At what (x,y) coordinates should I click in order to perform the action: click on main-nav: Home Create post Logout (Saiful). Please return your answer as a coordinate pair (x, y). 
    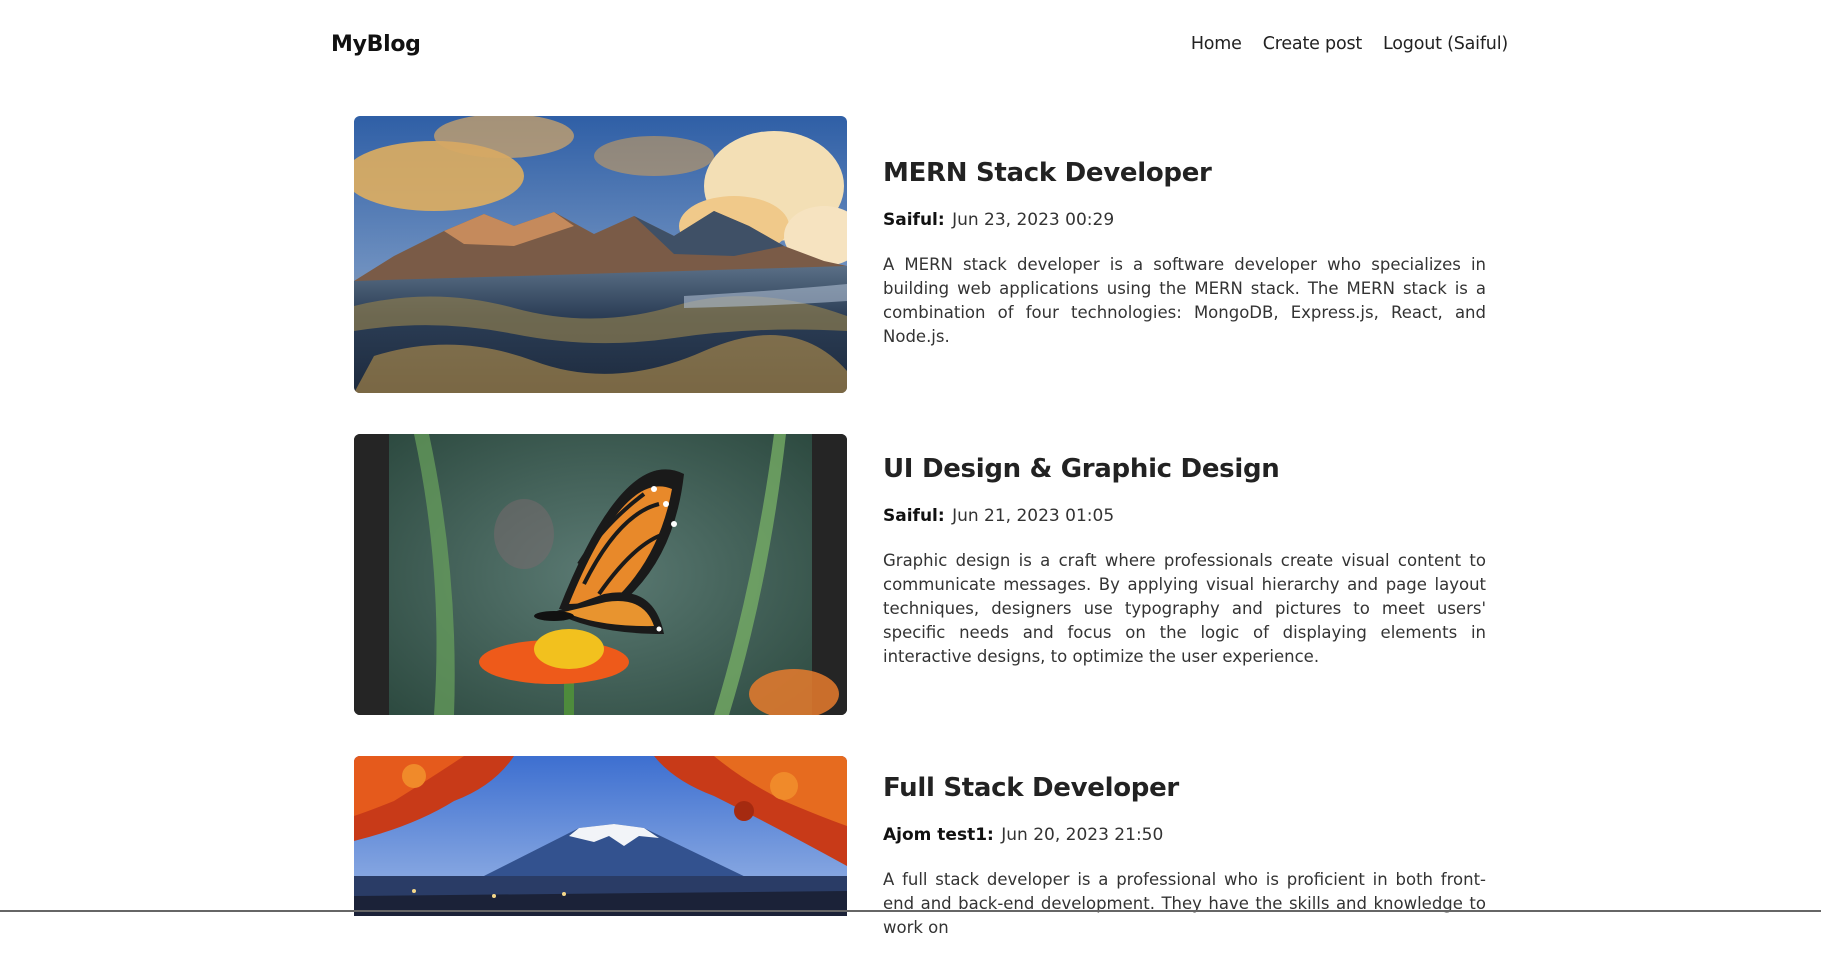
    Looking at the image, I should click on (1349, 44).